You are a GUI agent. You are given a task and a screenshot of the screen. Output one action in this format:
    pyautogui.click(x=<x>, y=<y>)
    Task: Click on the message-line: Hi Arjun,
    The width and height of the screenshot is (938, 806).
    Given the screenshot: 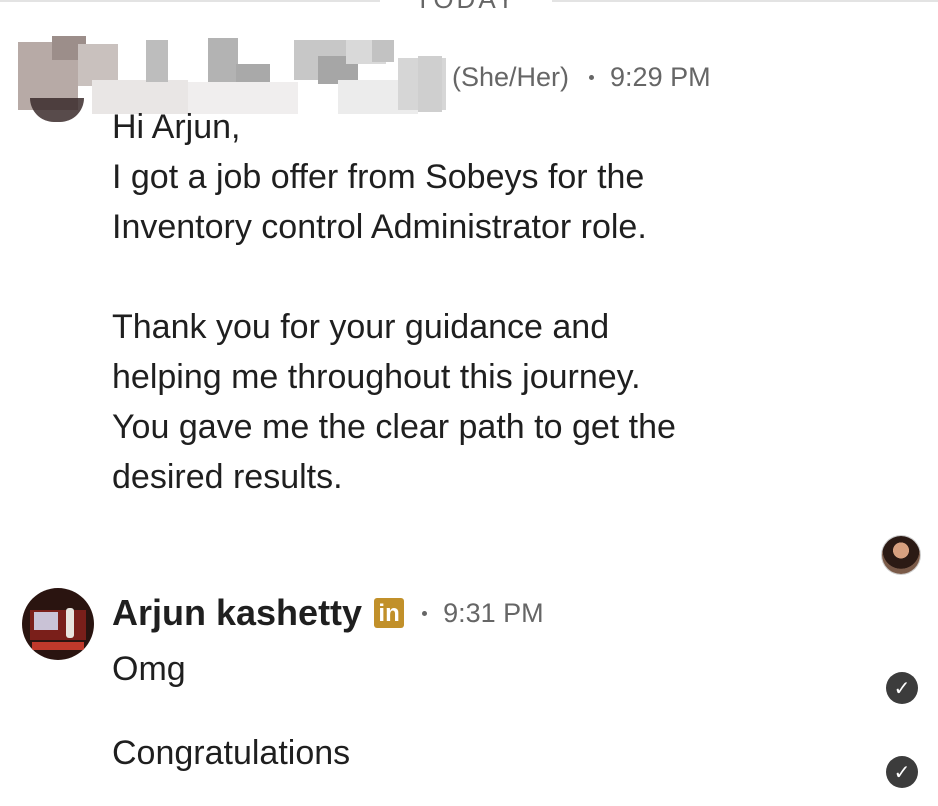 What is the action you would take?
    pyautogui.click(x=176, y=127)
    